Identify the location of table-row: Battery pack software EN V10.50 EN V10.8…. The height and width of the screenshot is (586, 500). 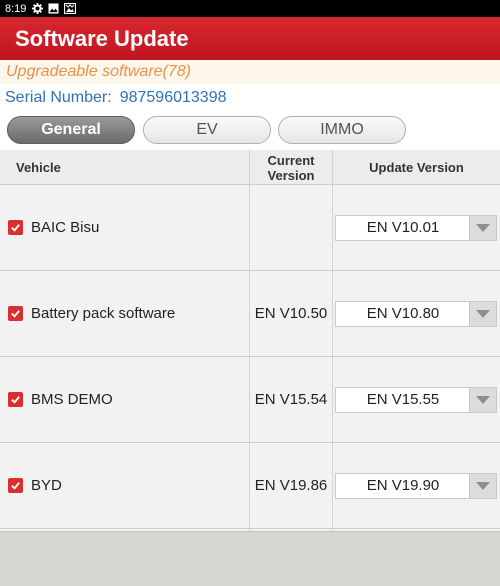
(250, 314).